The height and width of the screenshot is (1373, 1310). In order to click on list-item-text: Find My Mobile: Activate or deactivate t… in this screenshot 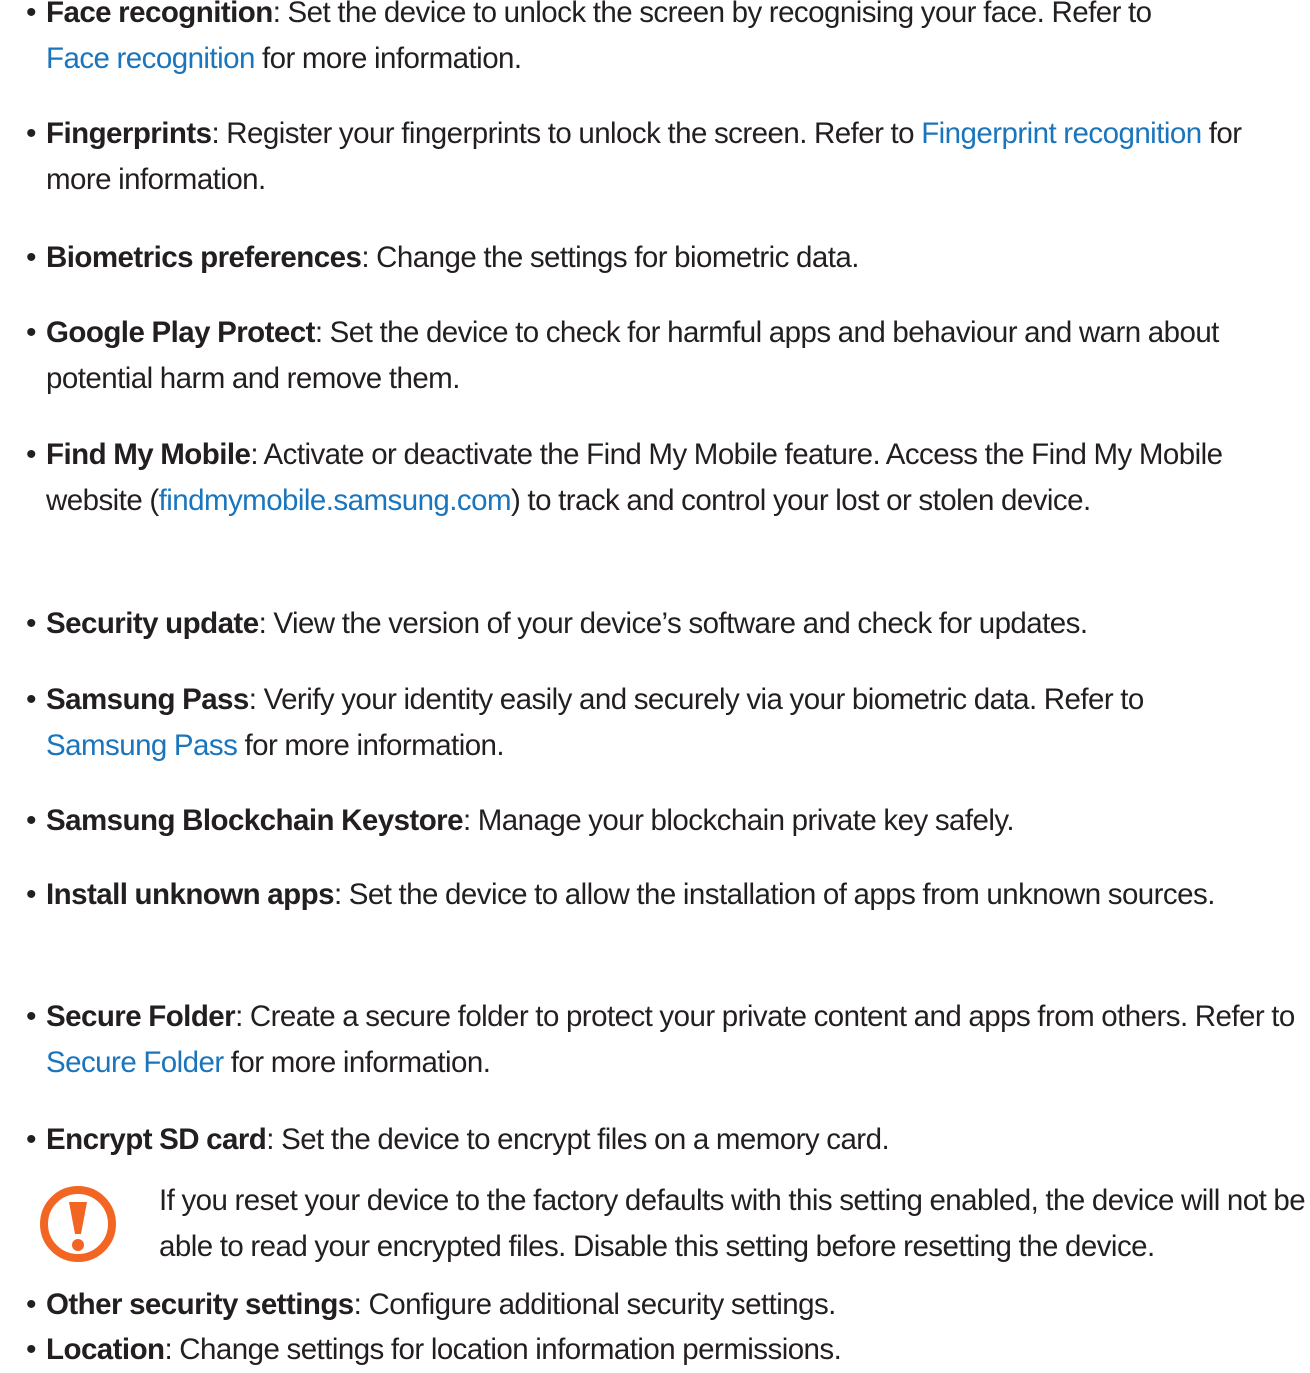, I will do `click(677, 478)`.